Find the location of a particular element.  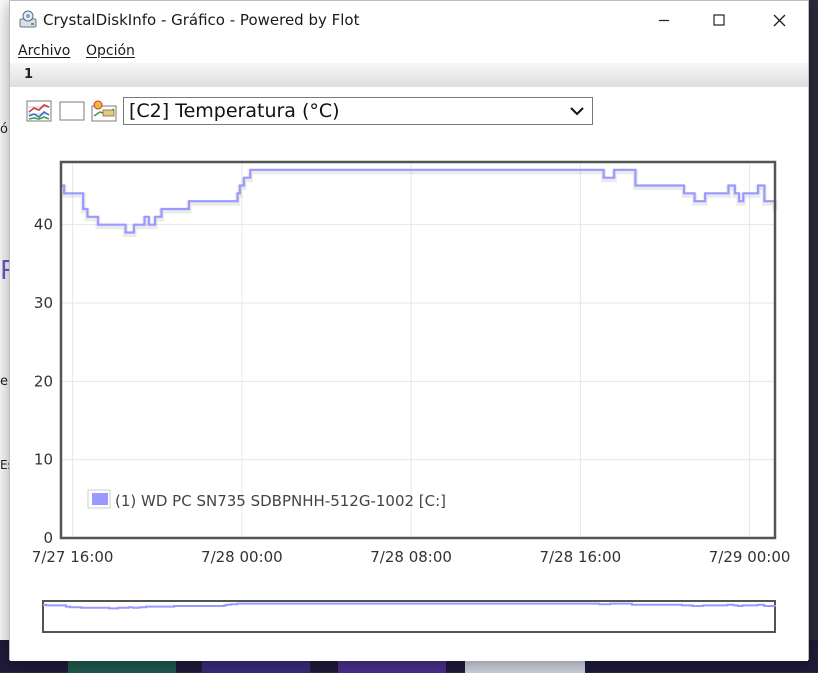

x-tick-label: 7/28 08:00 is located at coordinates (411, 557).